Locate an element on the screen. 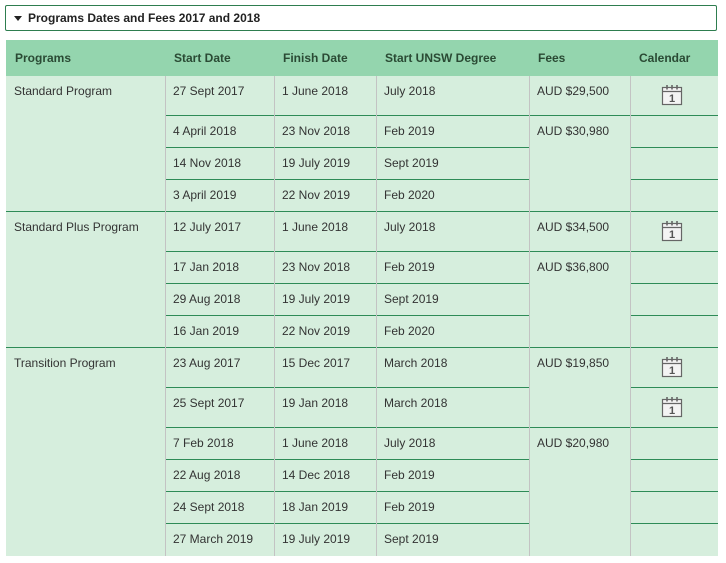 The image size is (726, 563). start-date-cell: 4 April 2018 is located at coordinates (205, 131).